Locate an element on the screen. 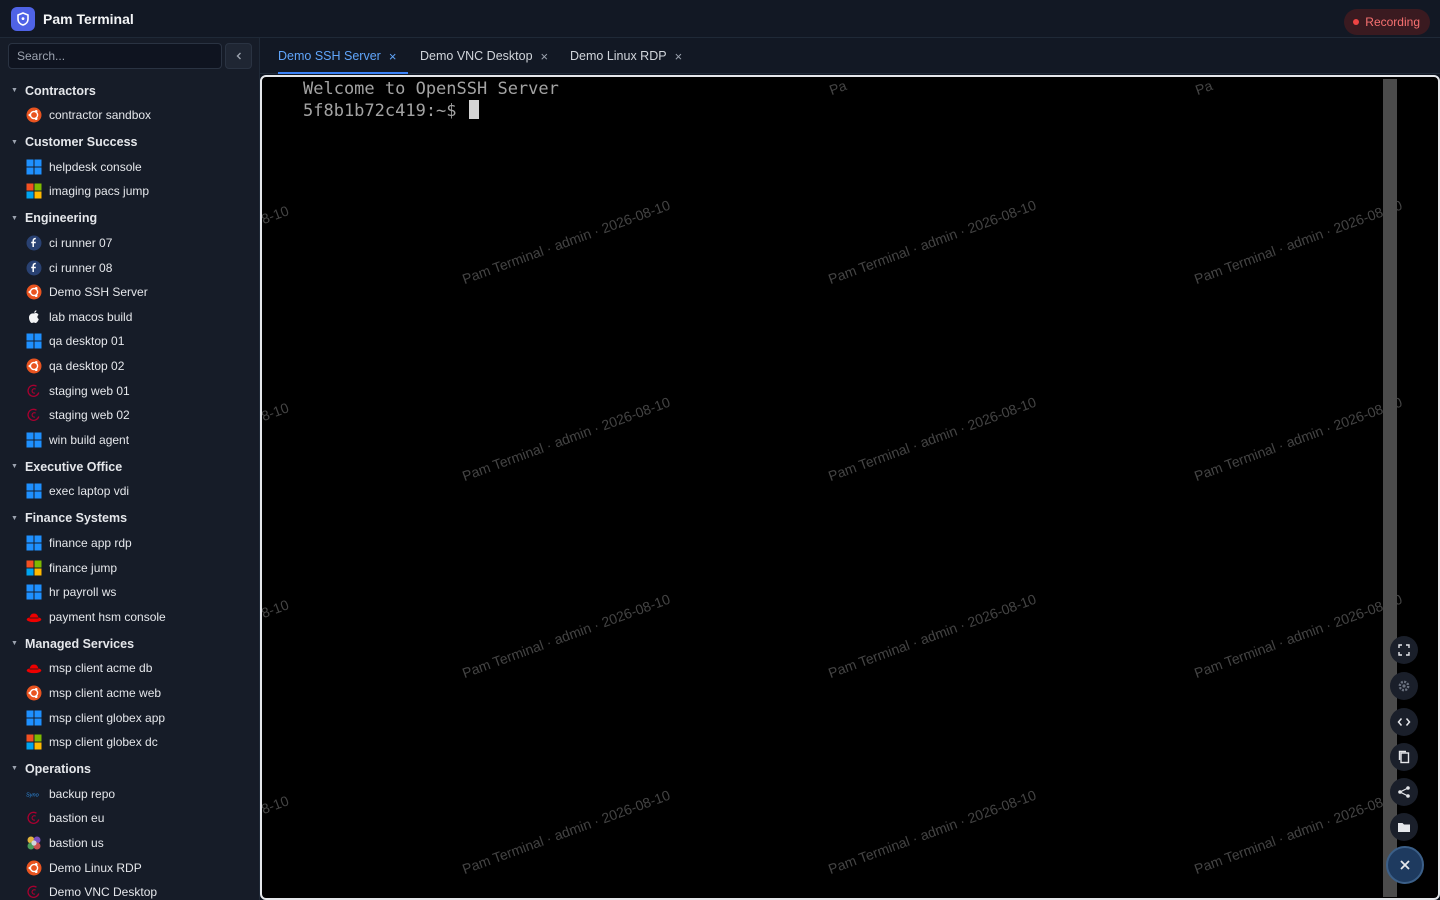 Image resolution: width=1440 pixels, height=900 pixels. group-label: Engineering is located at coordinates (61, 218).